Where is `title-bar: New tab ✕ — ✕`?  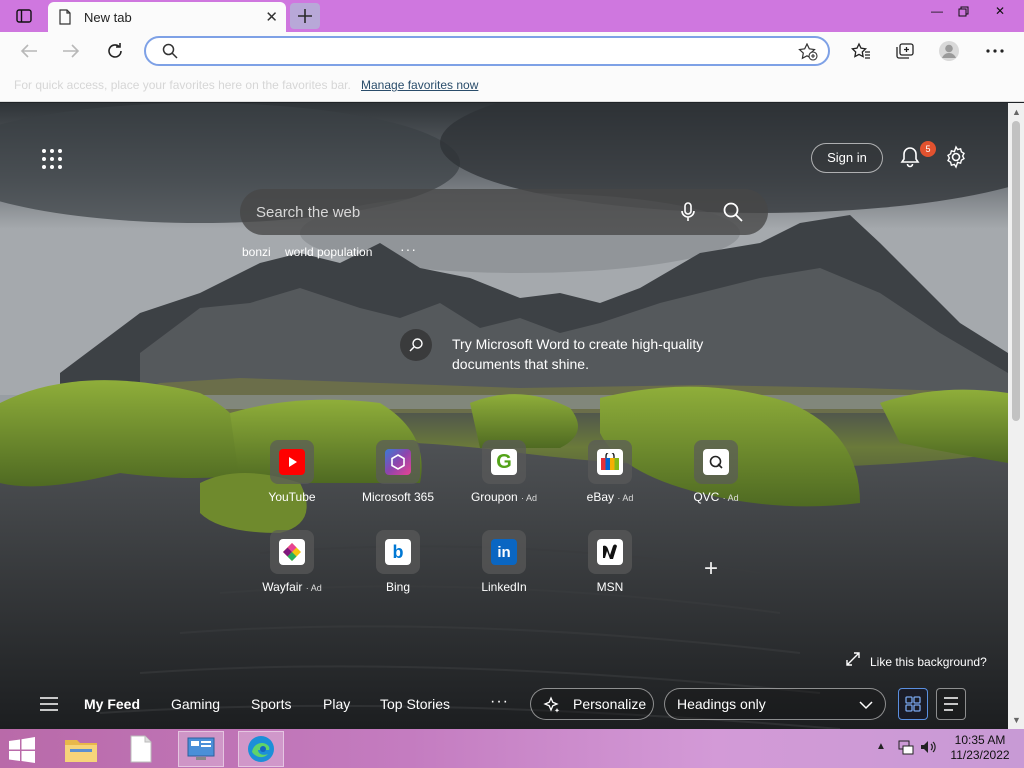
title-bar: New tab ✕ — ✕ is located at coordinates (512, 16).